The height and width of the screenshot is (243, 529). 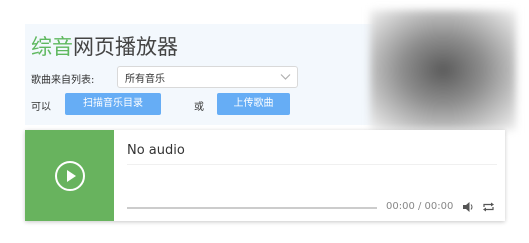 I want to click on album-art, so click(x=443, y=70).